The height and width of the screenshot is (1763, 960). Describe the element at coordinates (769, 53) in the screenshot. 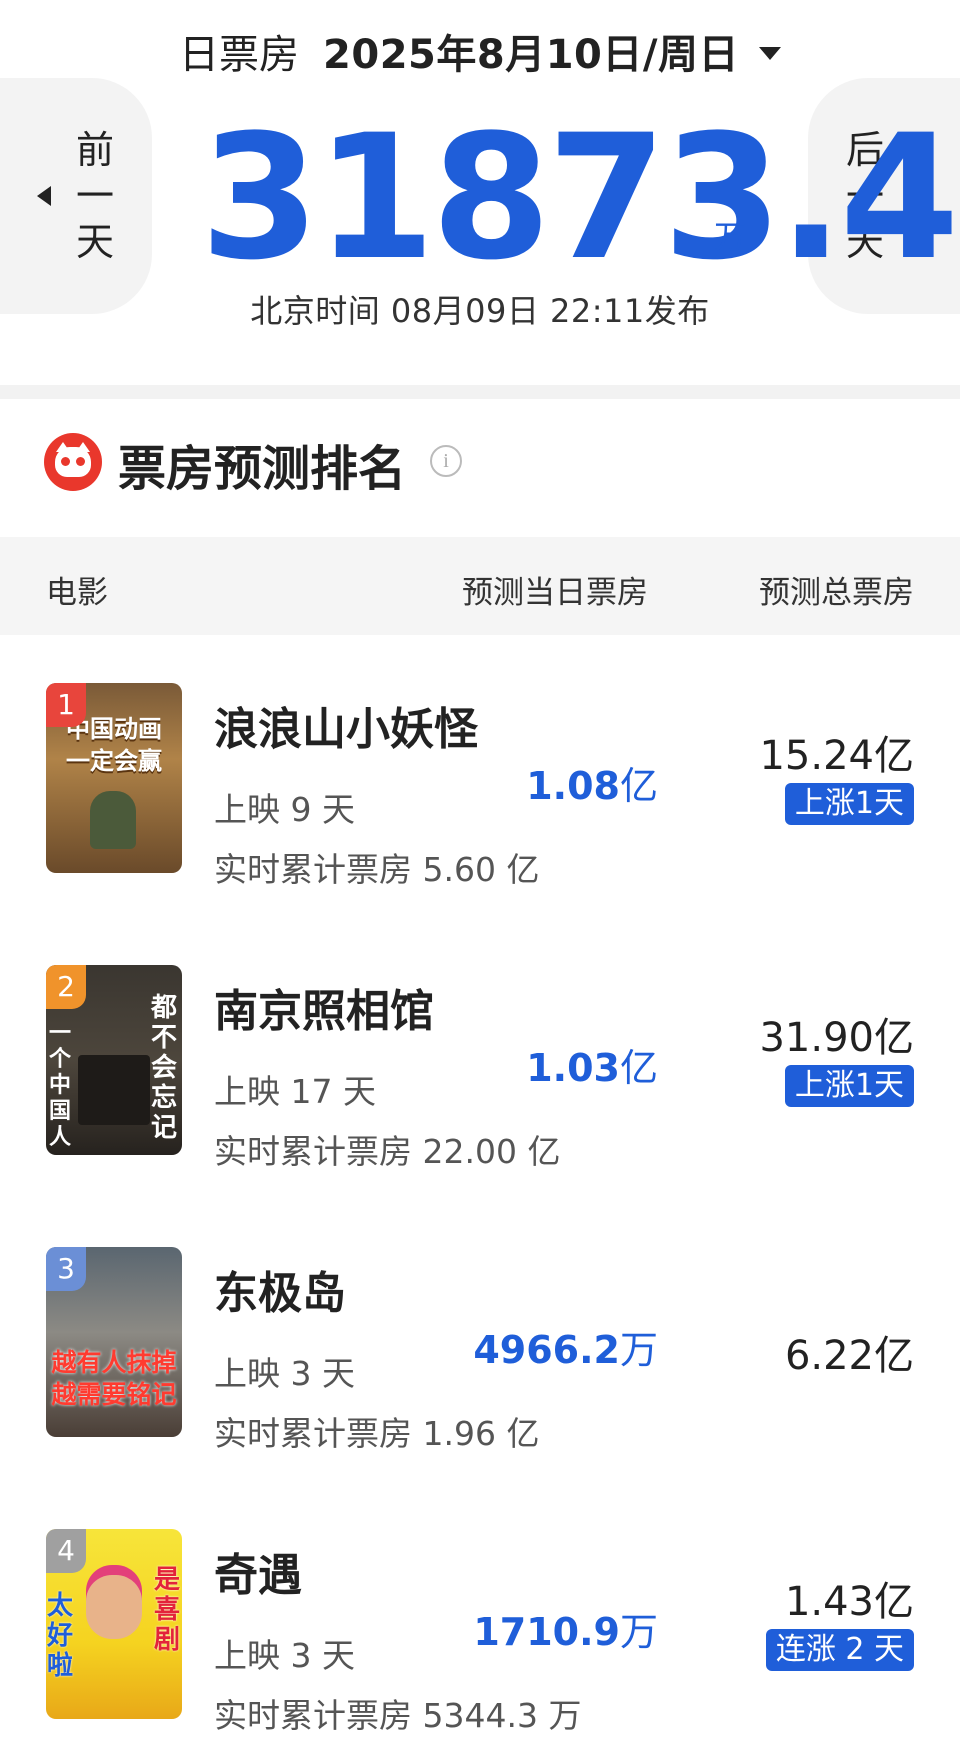

I see `caret-down-icon` at that location.